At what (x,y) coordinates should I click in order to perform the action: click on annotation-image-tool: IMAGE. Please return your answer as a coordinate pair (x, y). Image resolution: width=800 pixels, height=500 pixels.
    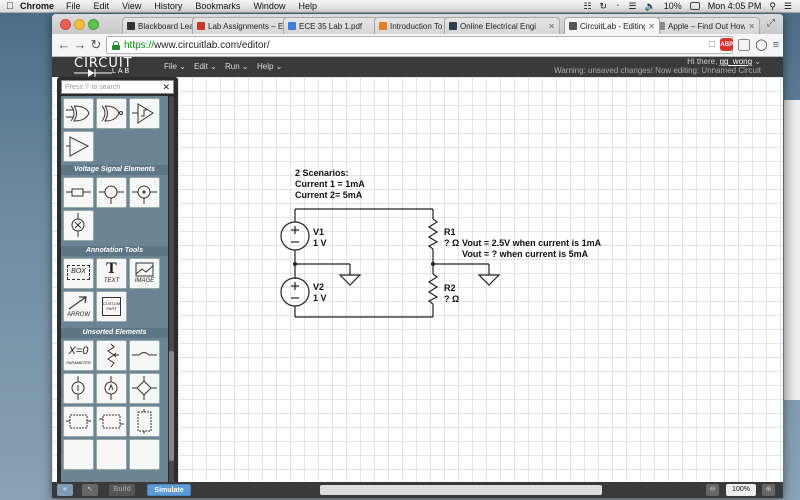
    Looking at the image, I should click on (144, 273).